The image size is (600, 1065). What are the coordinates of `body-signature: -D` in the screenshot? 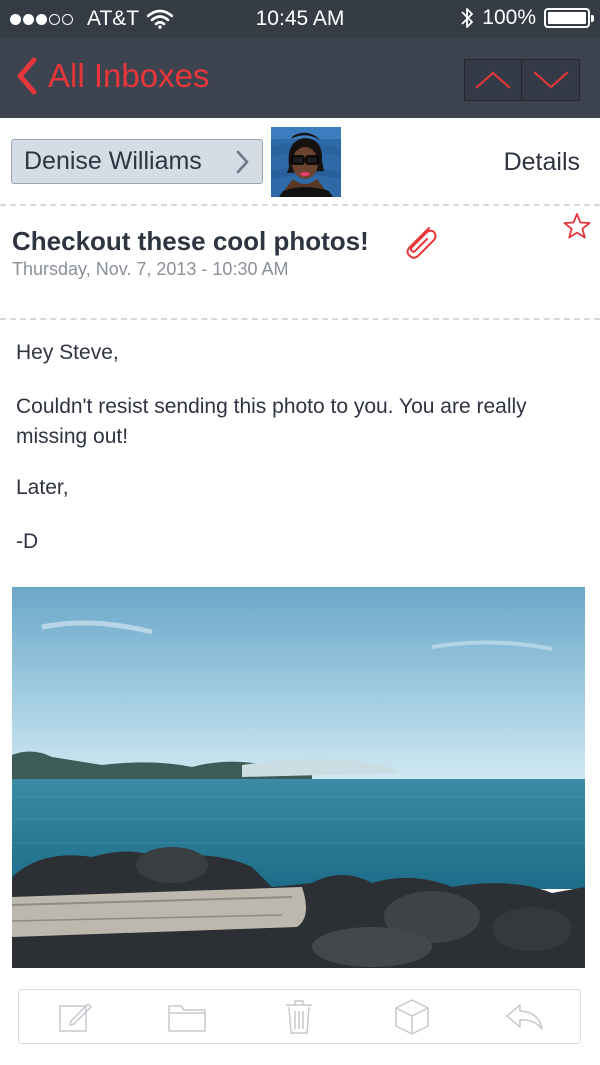 It's located at (27, 541).